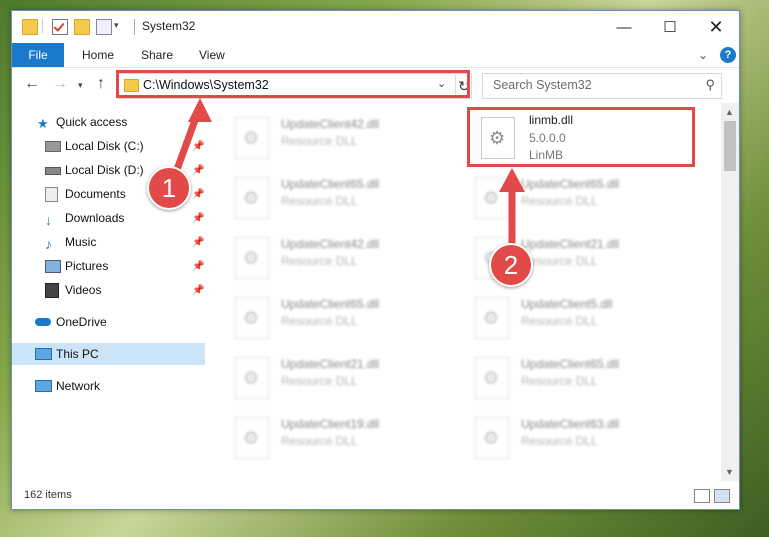 Image resolution: width=769 pixels, height=537 pixels. What do you see at coordinates (730, 292) in the screenshot?
I see `vertical-scrollbar: ▲ ▼` at bounding box center [730, 292].